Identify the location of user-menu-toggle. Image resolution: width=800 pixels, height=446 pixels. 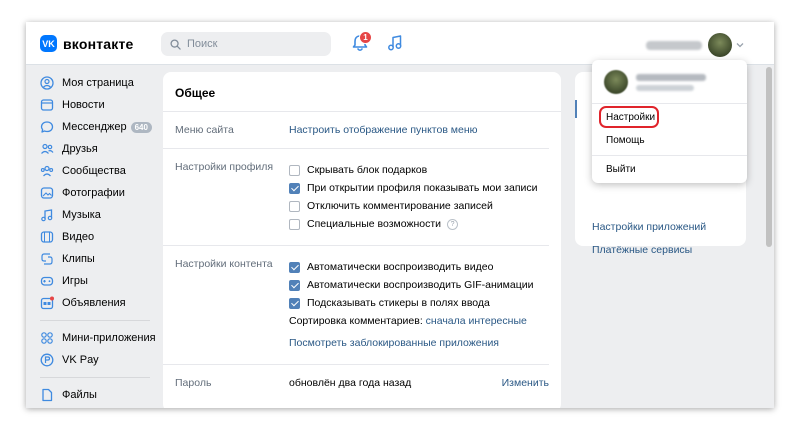
(695, 45).